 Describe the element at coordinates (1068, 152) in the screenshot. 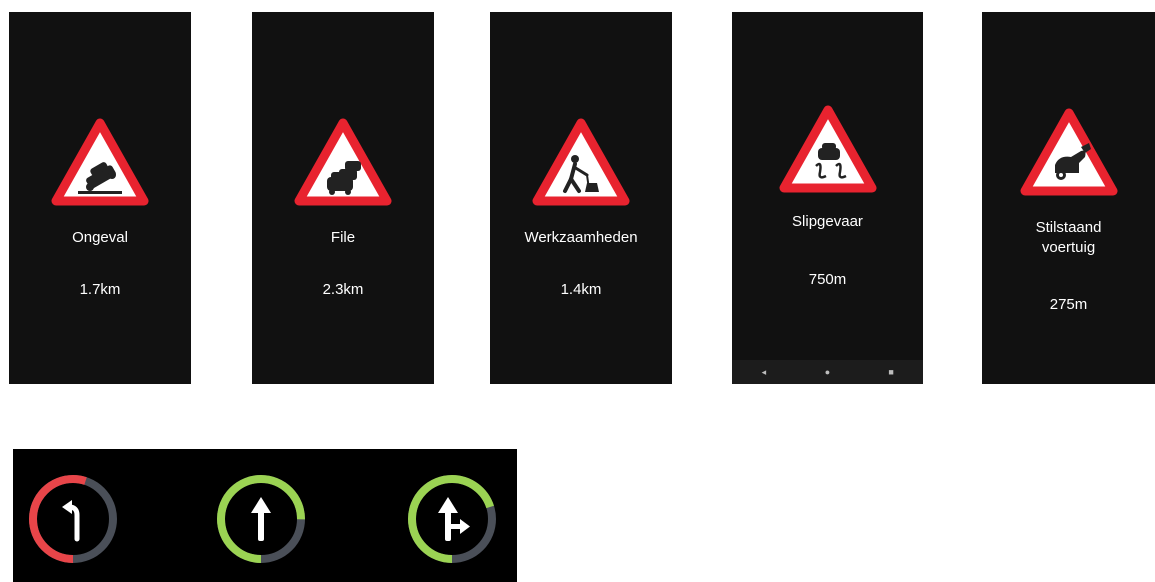

I see `stationary-vehicle-icon` at that location.